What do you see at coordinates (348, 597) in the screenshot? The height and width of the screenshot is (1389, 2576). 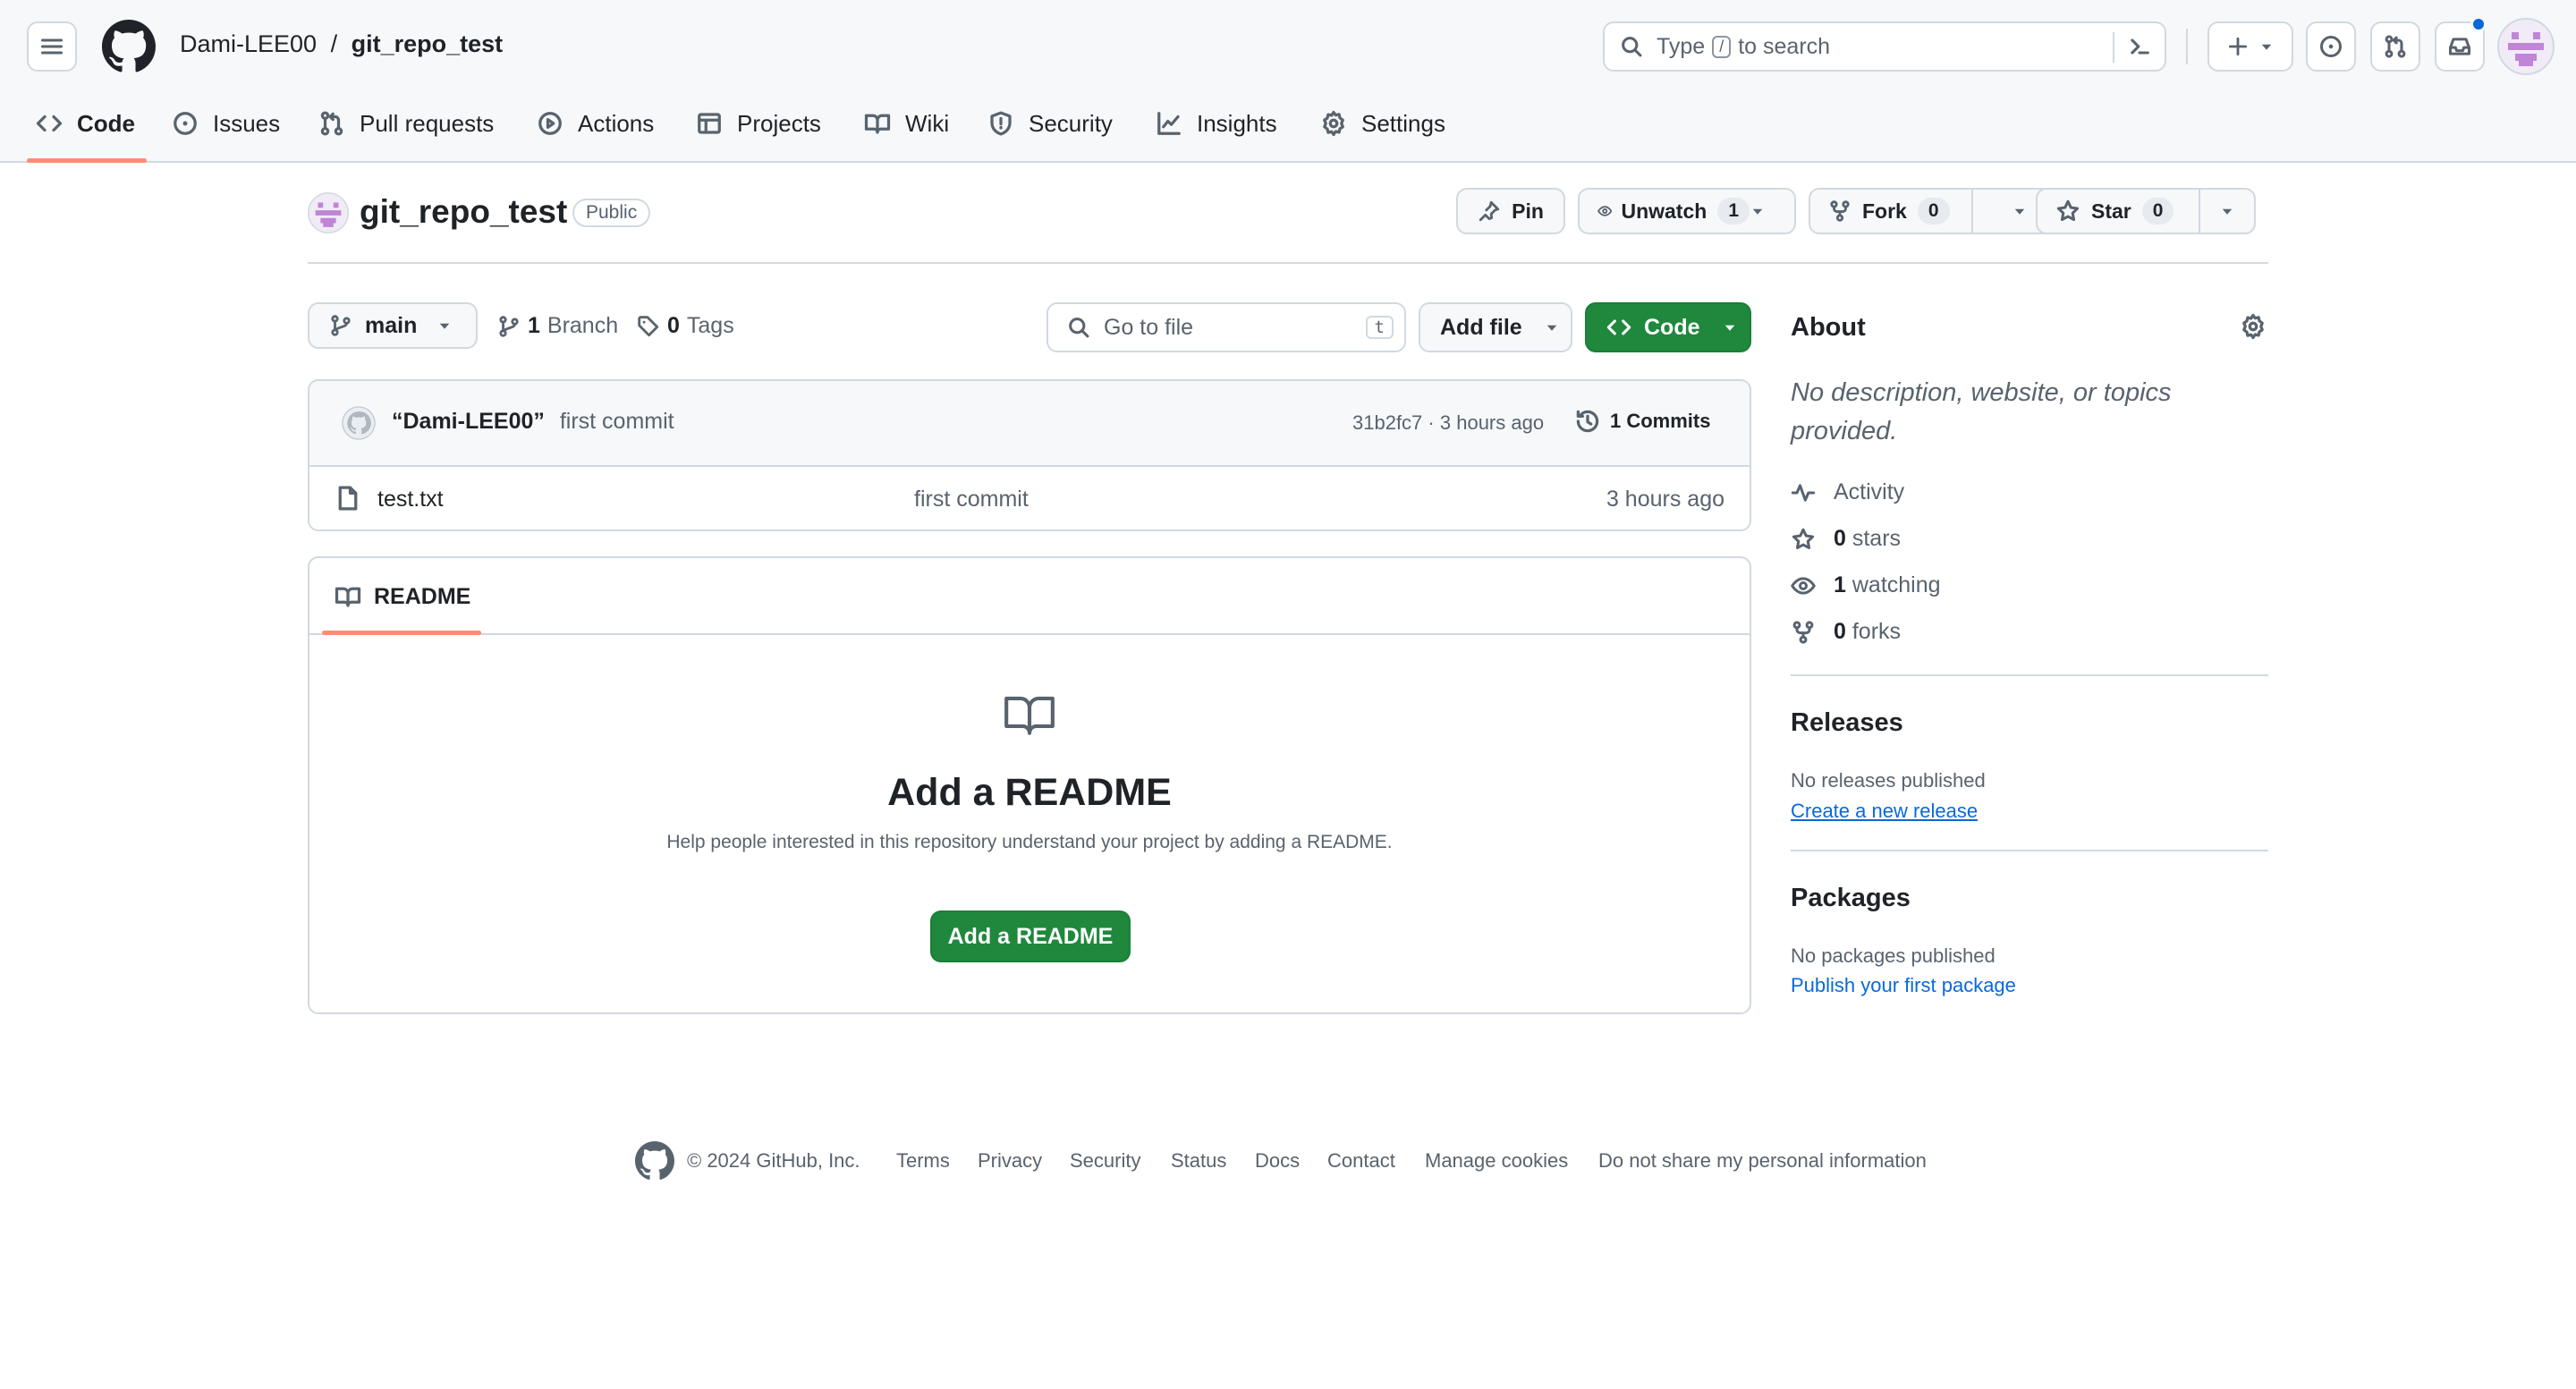 I see `book-icon` at bounding box center [348, 597].